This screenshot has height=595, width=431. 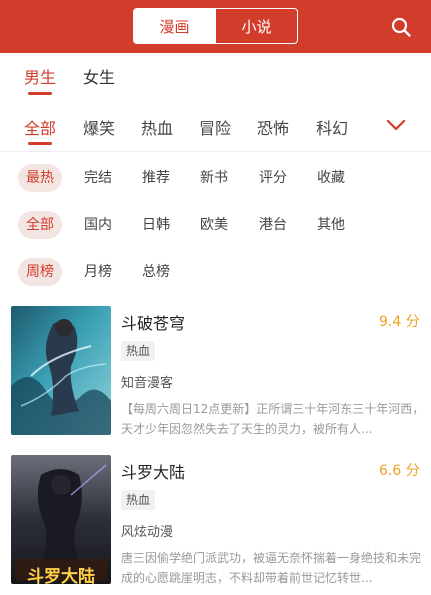 I want to click on content-type-switch: 漫画 小说, so click(x=215, y=26).